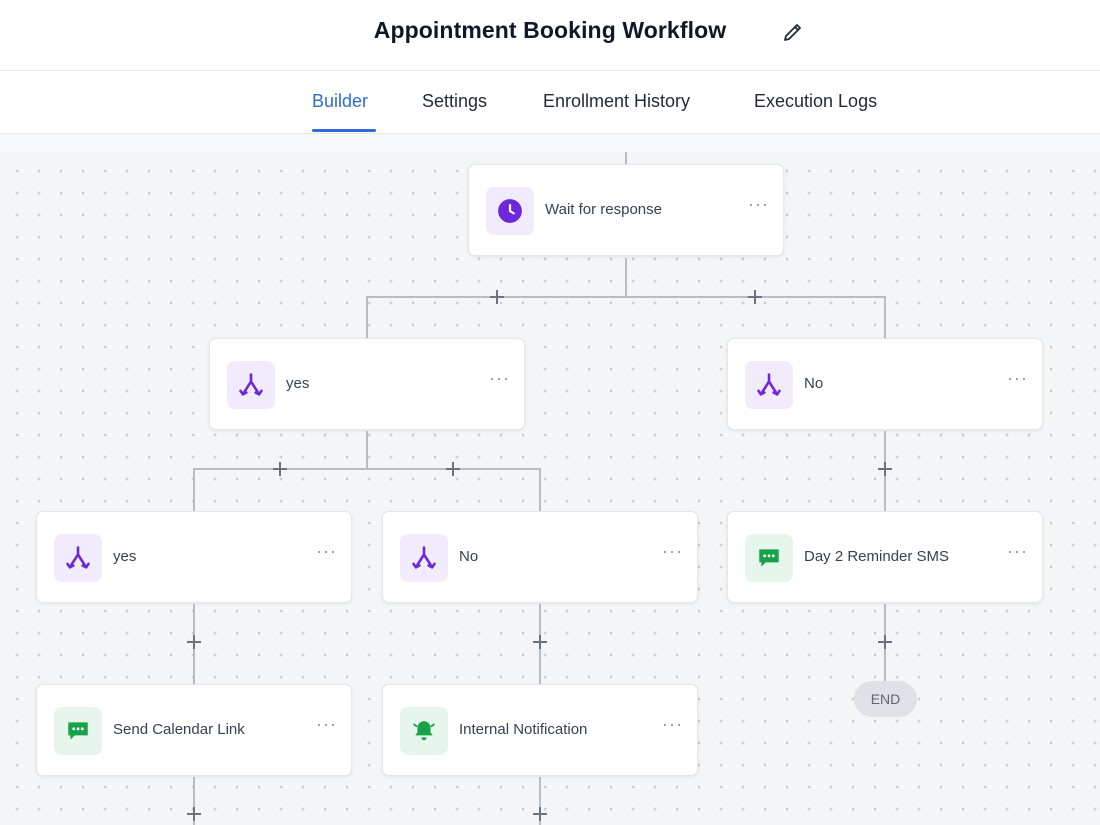  What do you see at coordinates (454, 101) in the screenshot?
I see `tab-settings: Settings` at bounding box center [454, 101].